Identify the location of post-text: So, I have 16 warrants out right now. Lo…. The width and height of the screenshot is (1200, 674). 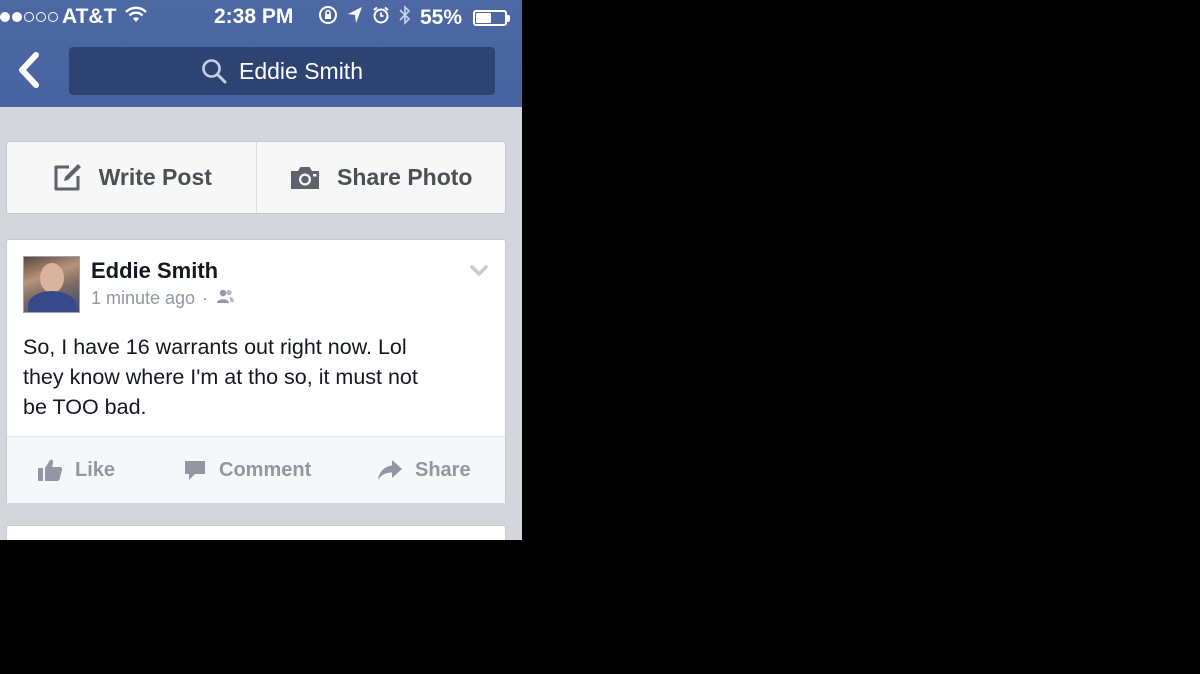
(253, 377).